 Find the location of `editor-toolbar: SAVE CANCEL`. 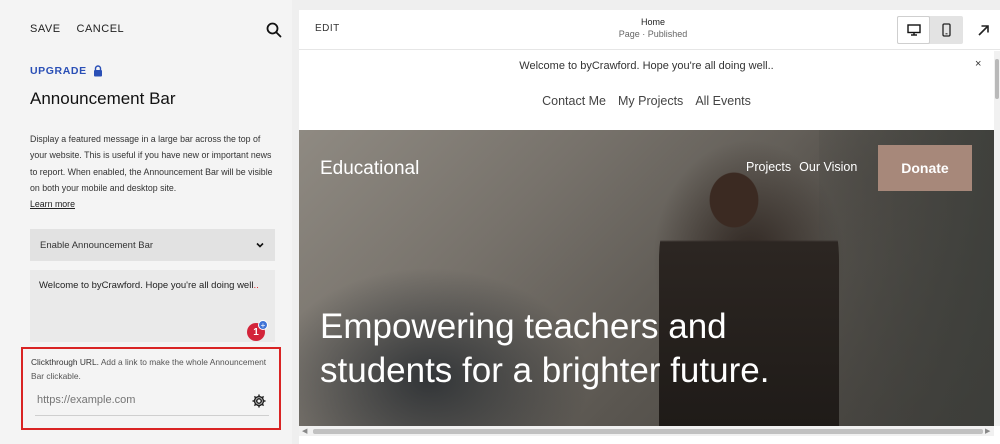

editor-toolbar: SAVE CANCEL is located at coordinates (77, 29).